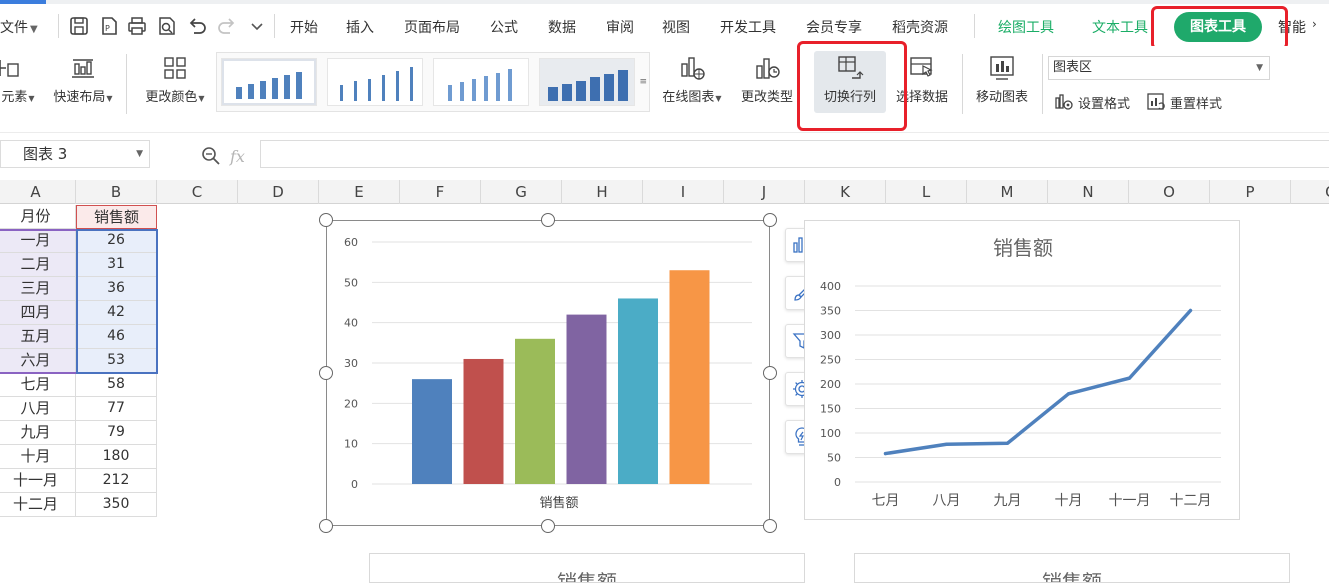 This screenshot has height=583, width=1329. Describe the element at coordinates (440, 192) in the screenshot. I see `column-header-f: F` at that location.